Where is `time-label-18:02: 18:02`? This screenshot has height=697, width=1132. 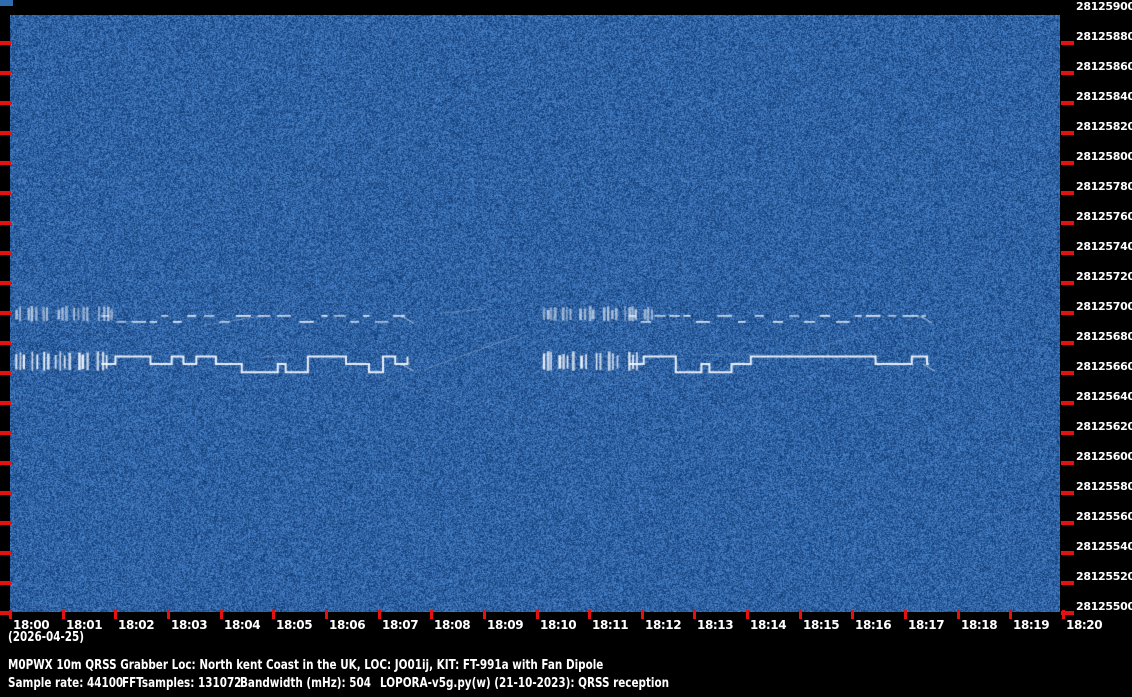 time-label-18:02: 18:02 is located at coordinates (136, 625).